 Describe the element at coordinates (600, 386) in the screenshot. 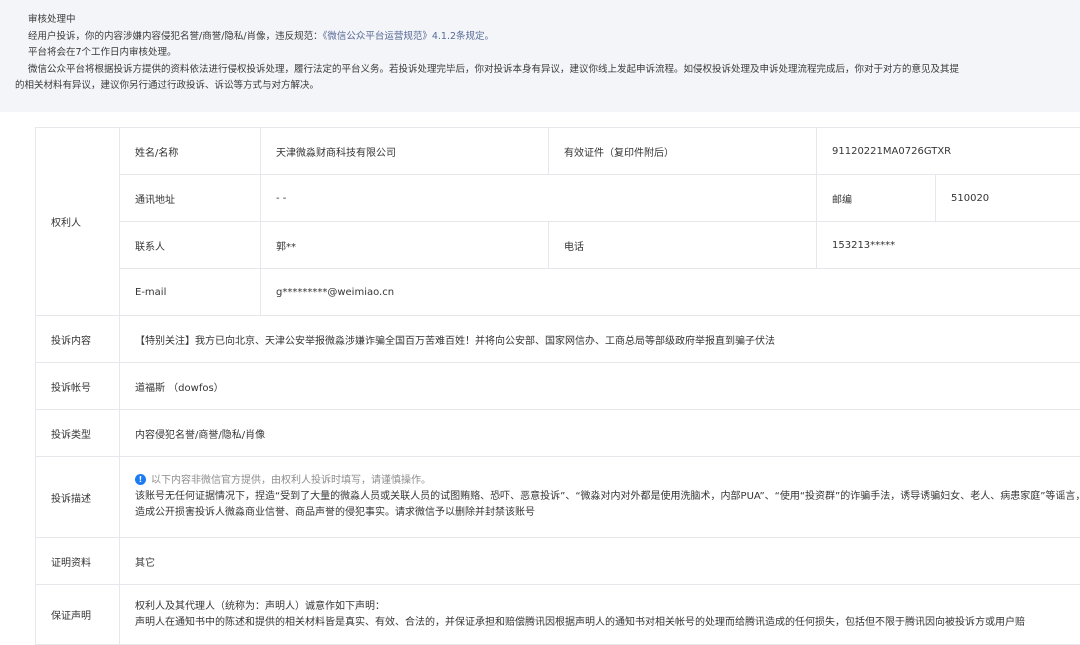

I see `account-value: 道福斯 （dowfos）` at that location.